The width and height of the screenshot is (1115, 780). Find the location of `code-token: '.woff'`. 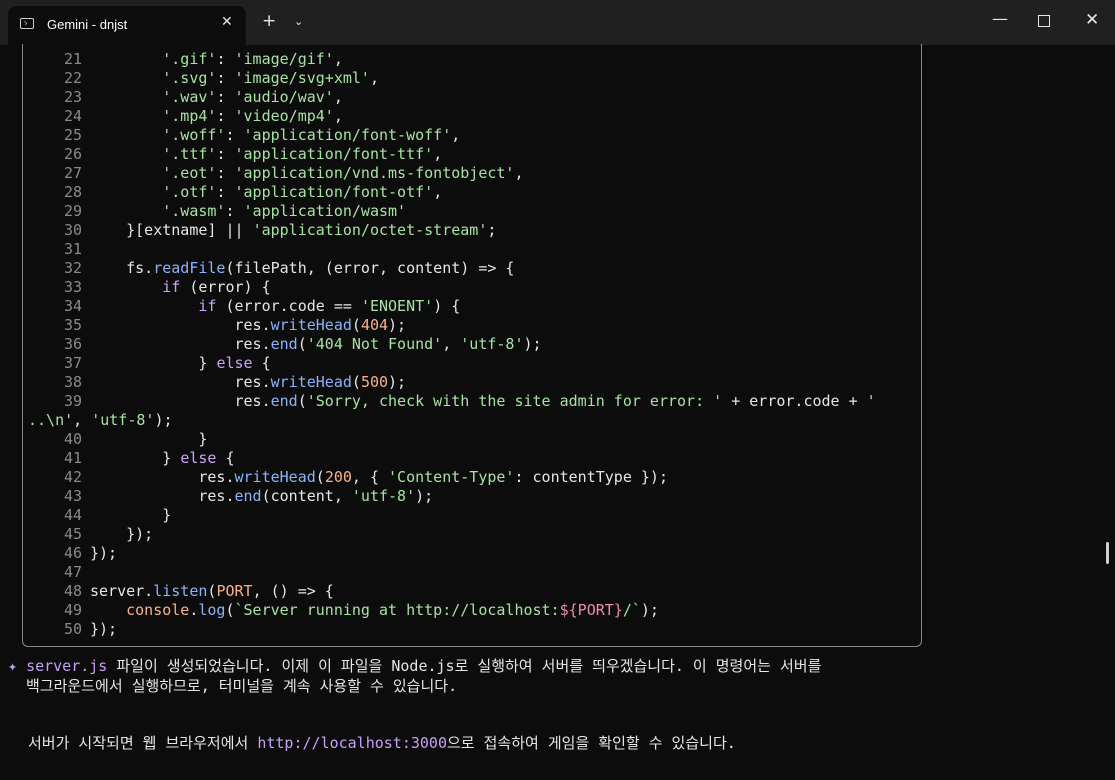

code-token: '.woff' is located at coordinates (194, 135).